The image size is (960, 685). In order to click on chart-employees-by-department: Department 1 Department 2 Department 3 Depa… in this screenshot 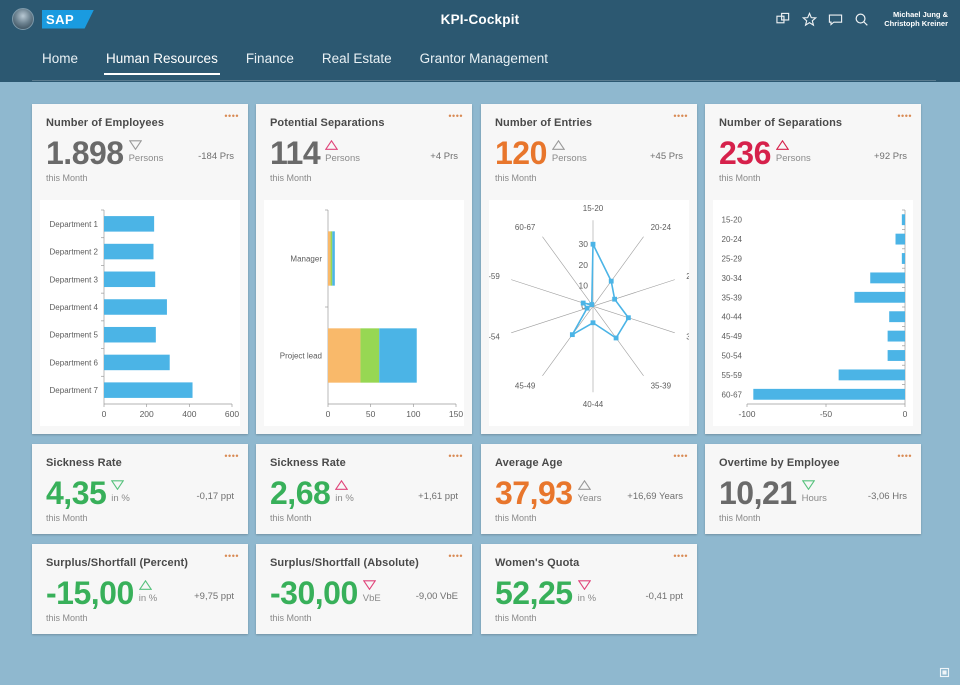, I will do `click(140, 313)`.